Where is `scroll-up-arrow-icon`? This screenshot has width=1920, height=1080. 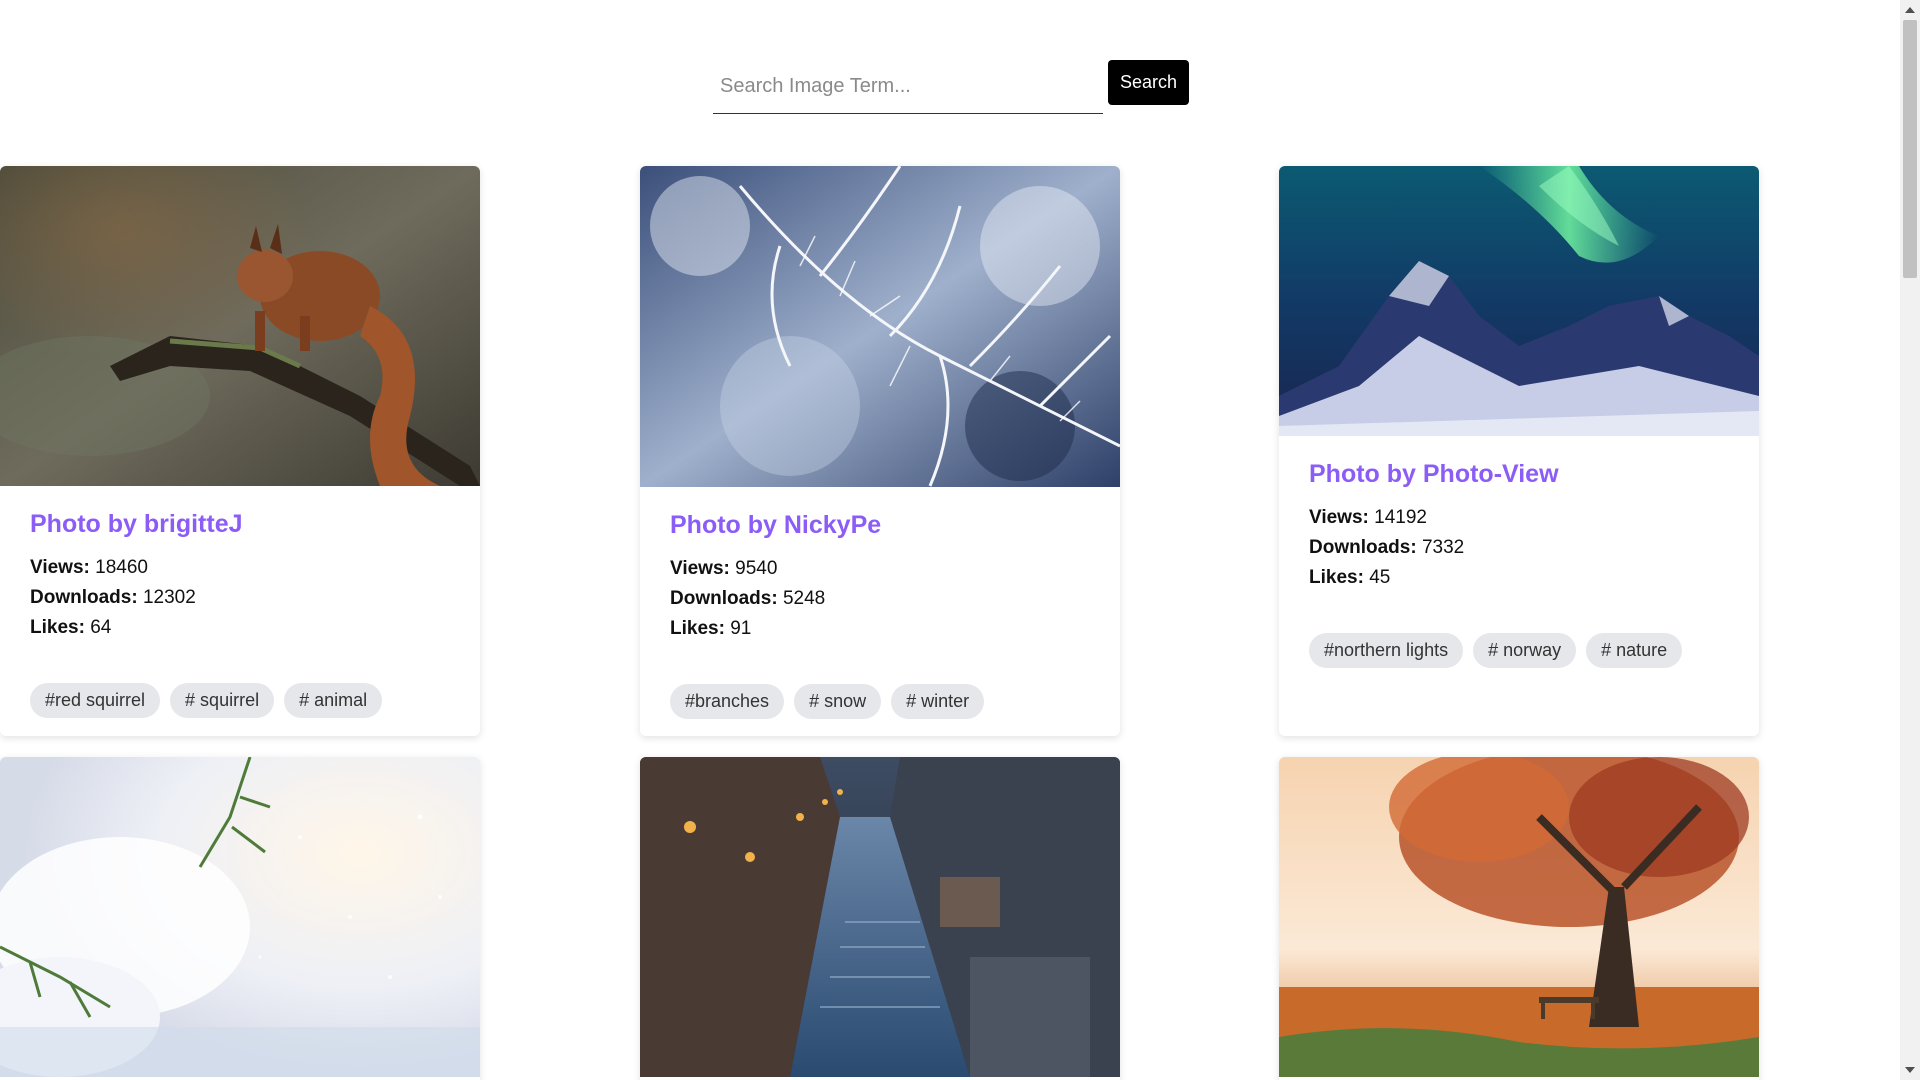 scroll-up-arrow-icon is located at coordinates (1910, 10).